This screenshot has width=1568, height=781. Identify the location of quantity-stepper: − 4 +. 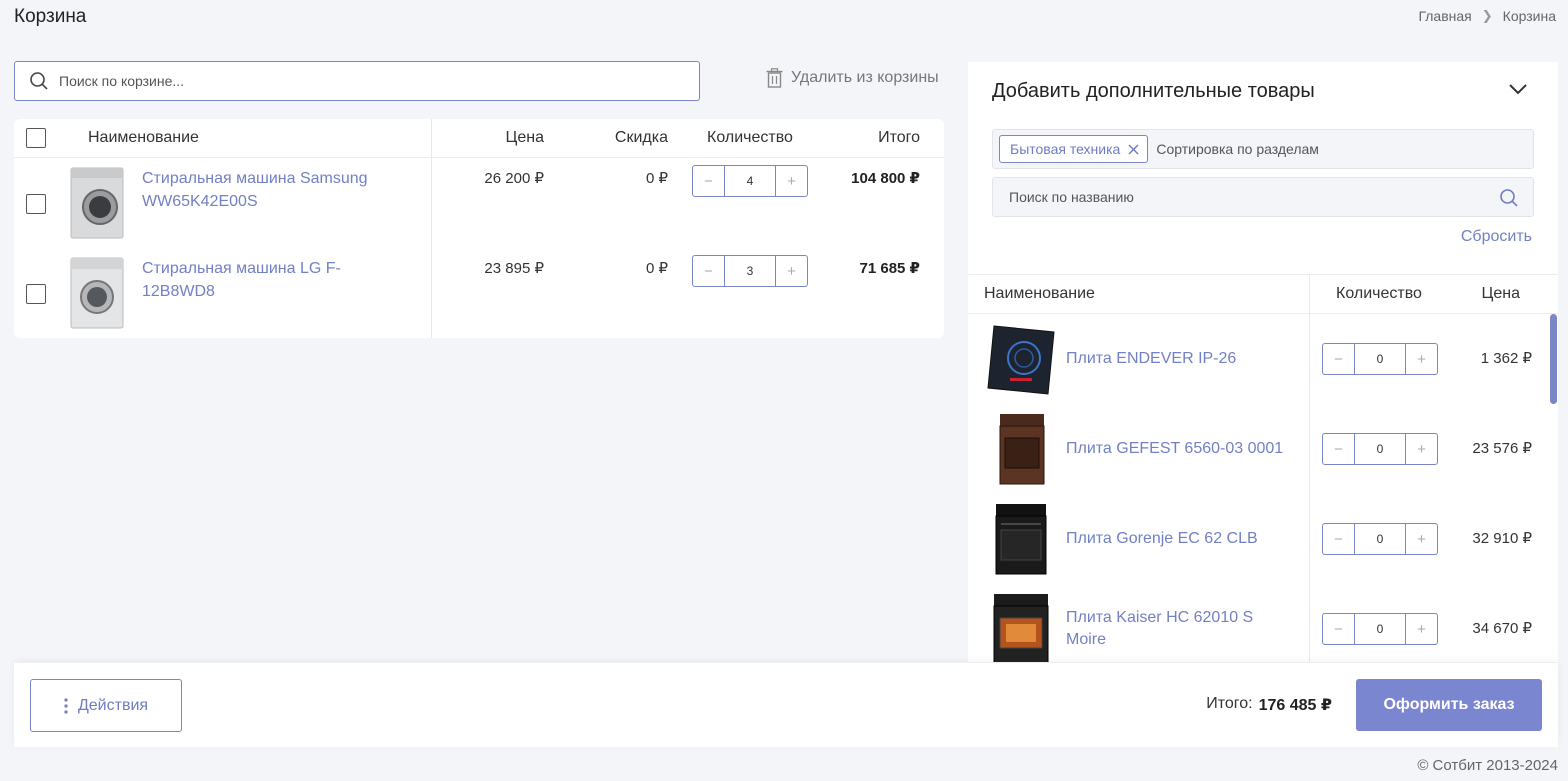
(750, 181).